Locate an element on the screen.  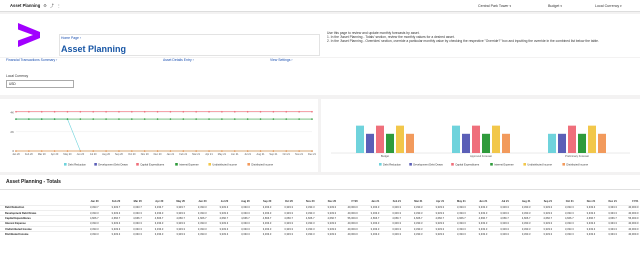
x-tick-label: Apr 20 is located at coordinates (55, 154).